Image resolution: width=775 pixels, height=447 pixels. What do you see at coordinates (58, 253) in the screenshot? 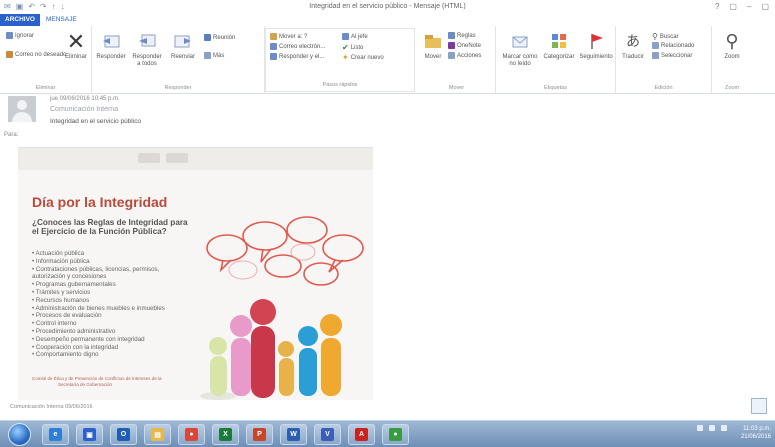
I see `list-item: • Actuación pública` at bounding box center [58, 253].